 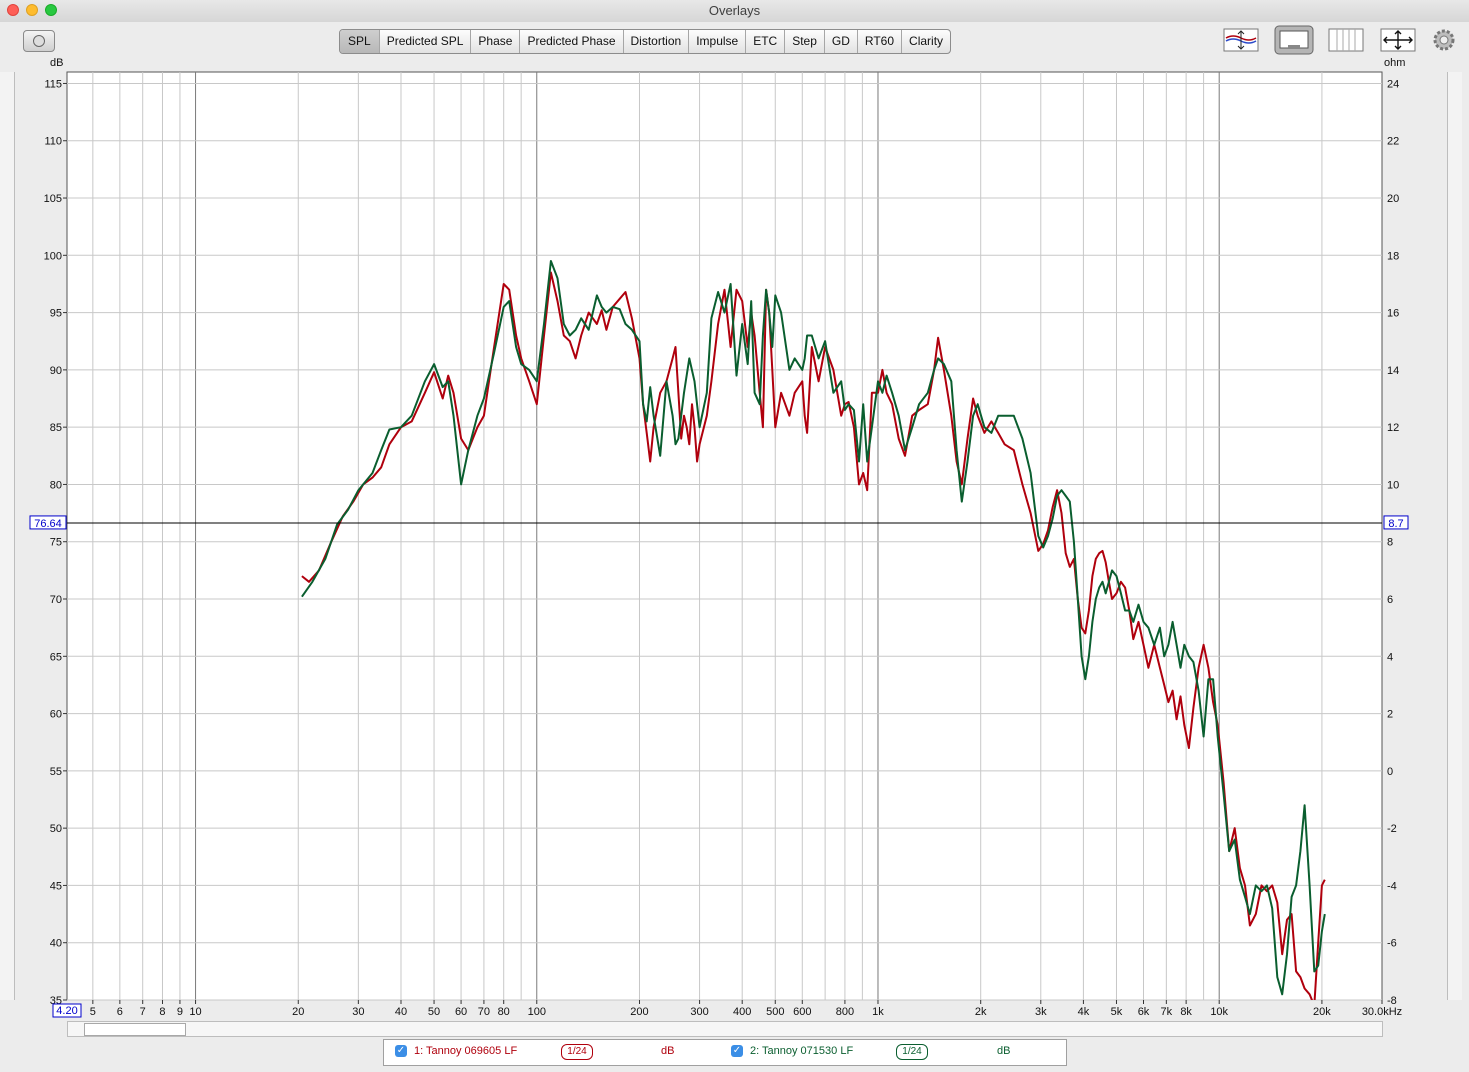 I want to click on y-tick-label: 45, so click(x=56, y=886).